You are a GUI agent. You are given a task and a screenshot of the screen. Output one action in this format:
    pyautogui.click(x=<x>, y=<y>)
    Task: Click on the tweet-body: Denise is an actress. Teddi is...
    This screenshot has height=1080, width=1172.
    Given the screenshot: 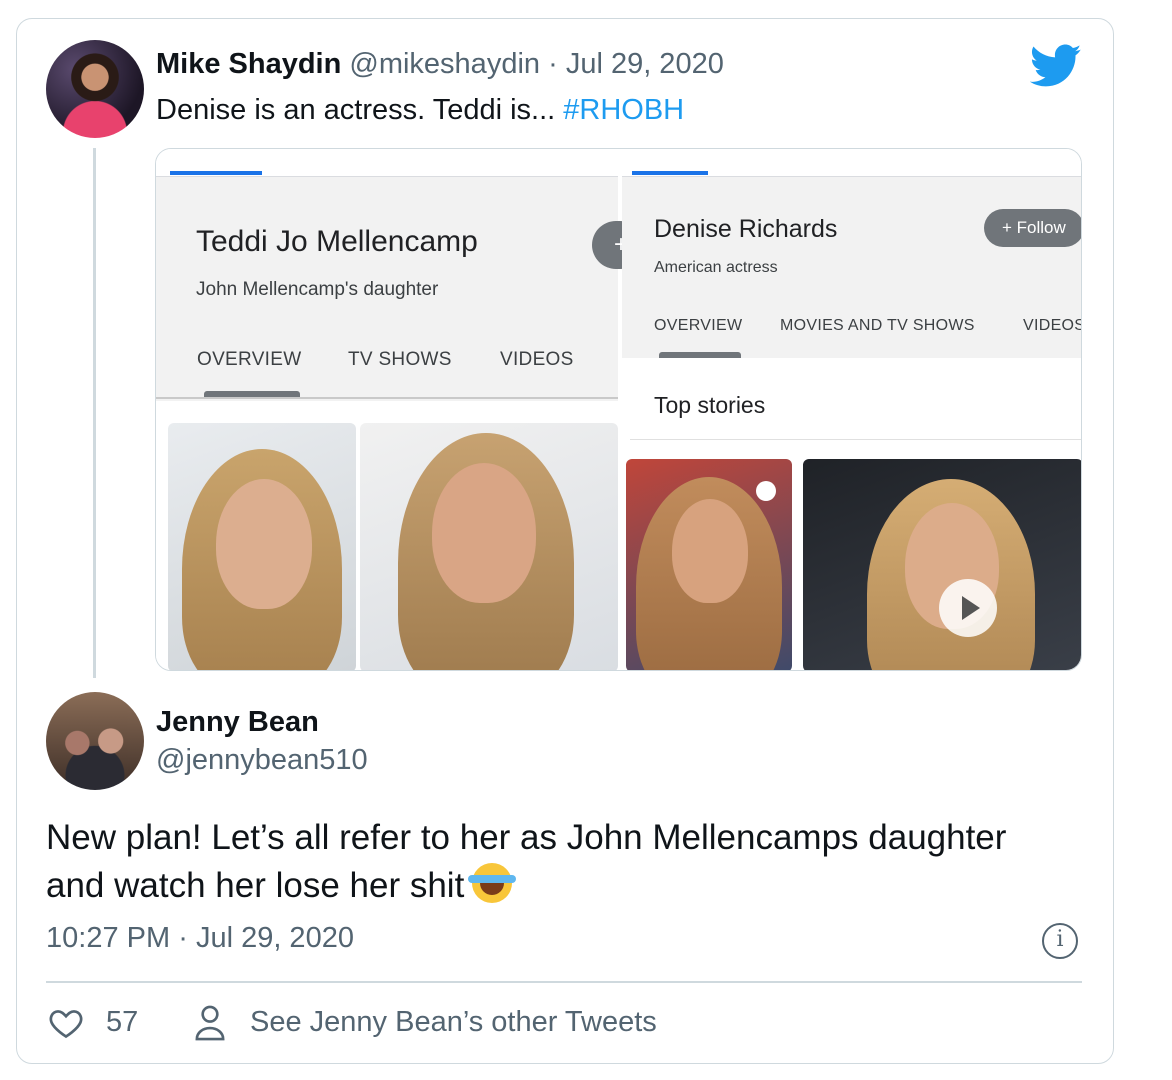 What is the action you would take?
    pyautogui.click(x=360, y=110)
    